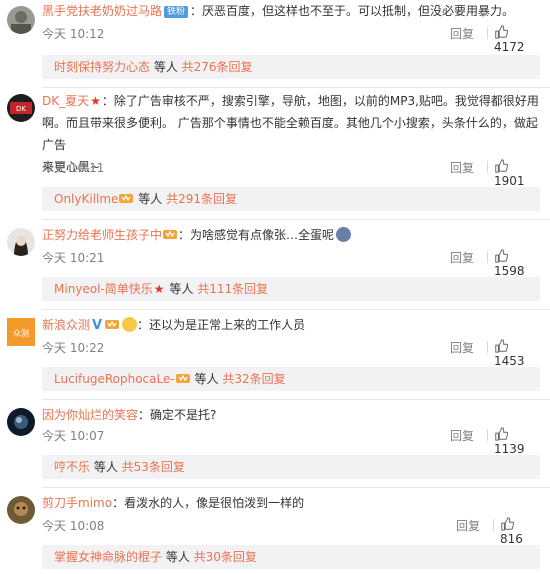 The width and height of the screenshot is (550, 574). Describe the element at coordinates (217, 67) in the screenshot. I see `reply-count-link: 共276条回复` at that location.